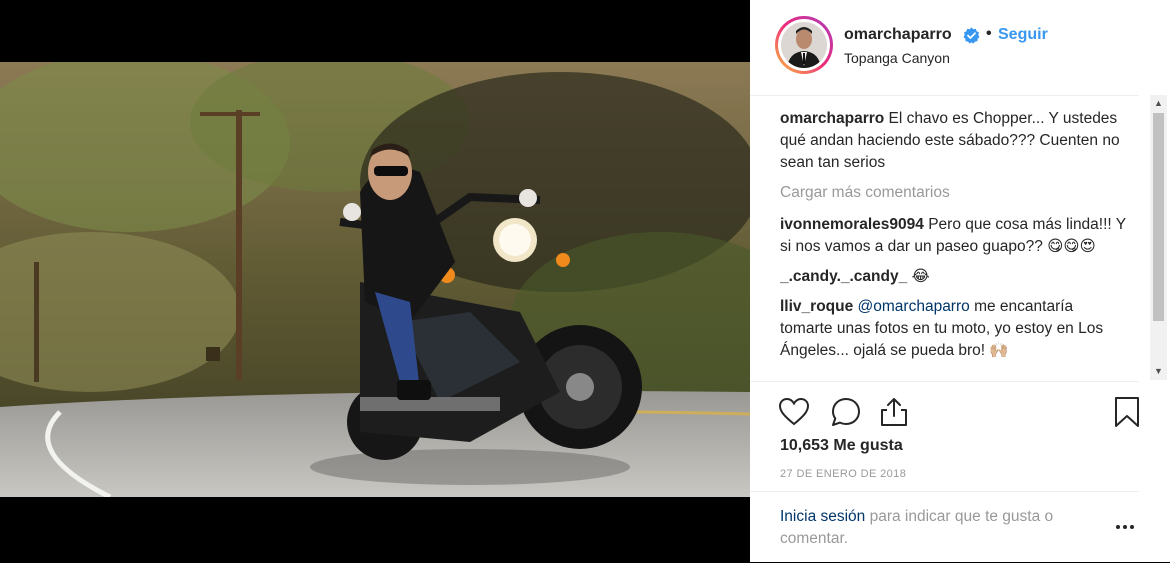 This screenshot has width=1170, height=563. Describe the element at coordinates (953, 193) in the screenshot. I see `load-more-comments-button: Cargar más comentarios` at that location.